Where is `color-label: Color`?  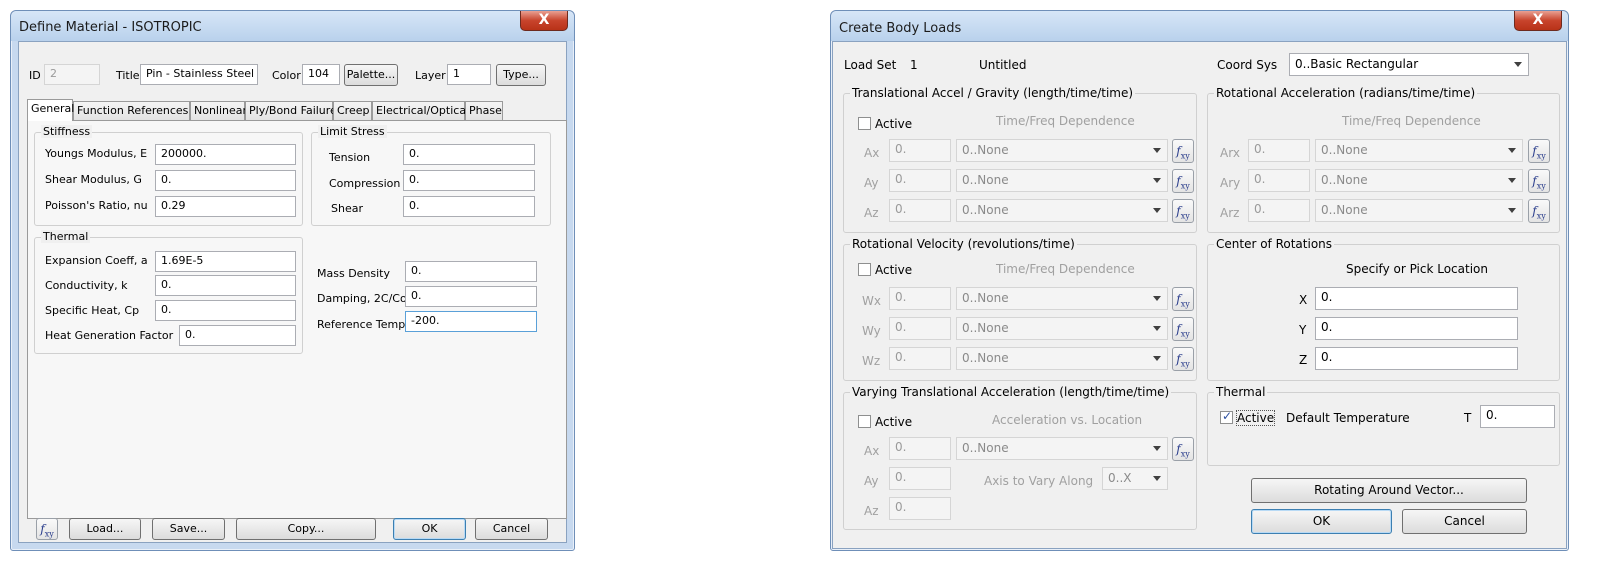
color-label: Color is located at coordinates (286, 75).